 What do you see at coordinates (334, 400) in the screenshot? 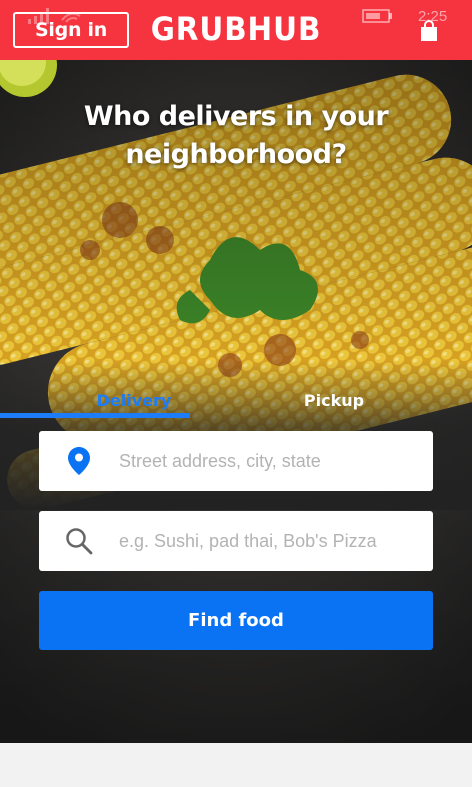
I see `tab-pickup: Pickup` at bounding box center [334, 400].